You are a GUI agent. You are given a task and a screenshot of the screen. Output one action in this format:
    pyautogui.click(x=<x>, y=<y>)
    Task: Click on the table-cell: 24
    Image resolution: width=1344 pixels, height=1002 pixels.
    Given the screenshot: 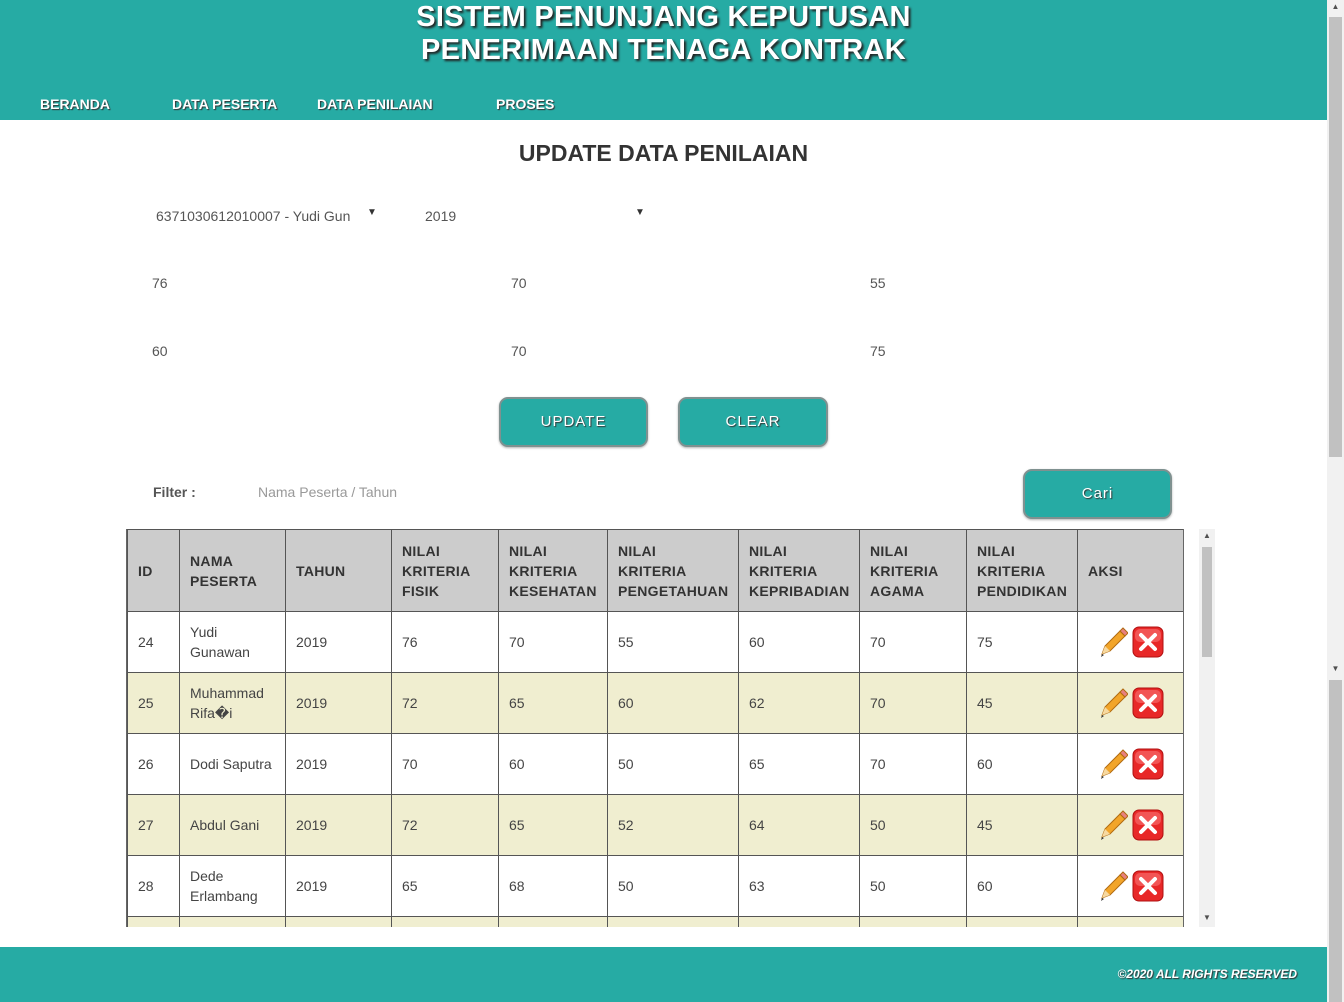 What is the action you would take?
    pyautogui.click(x=153, y=642)
    